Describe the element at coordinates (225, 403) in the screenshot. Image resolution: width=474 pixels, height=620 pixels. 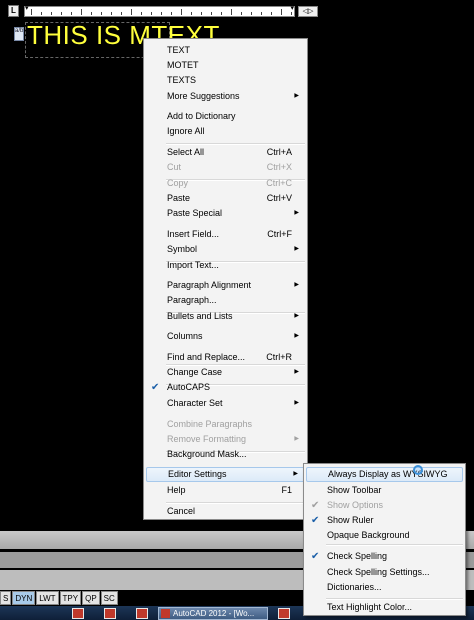
I see `menu-item-character-set: Character Set ▶` at that location.